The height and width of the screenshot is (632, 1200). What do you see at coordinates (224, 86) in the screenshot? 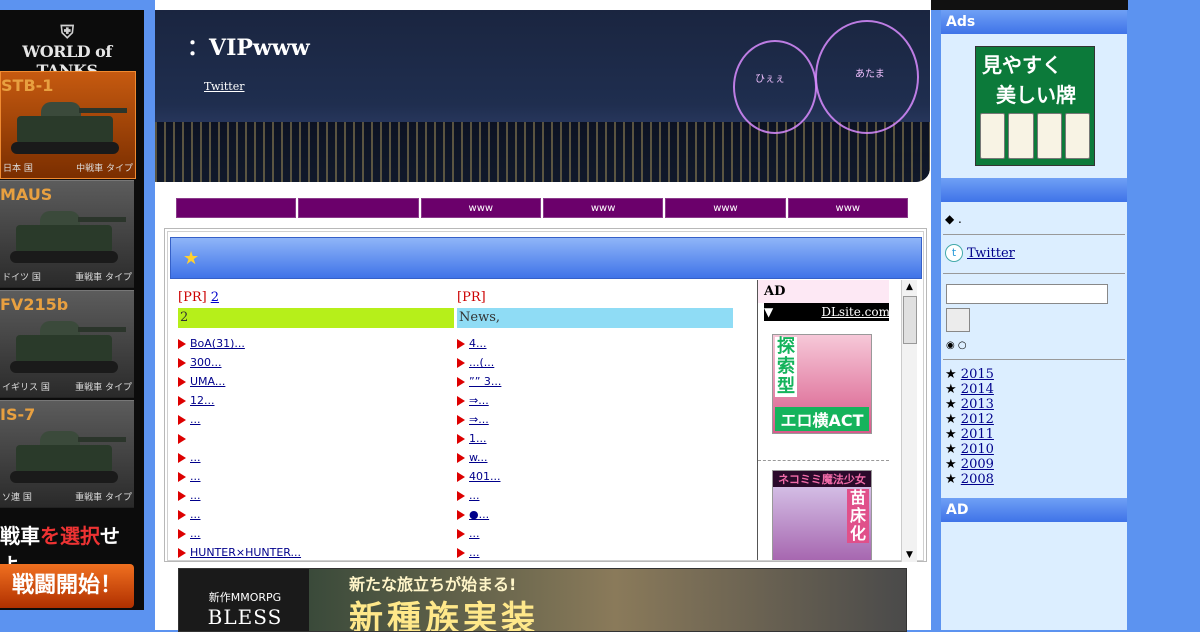
I see `header-twitter-link: Twitter` at bounding box center [224, 86].